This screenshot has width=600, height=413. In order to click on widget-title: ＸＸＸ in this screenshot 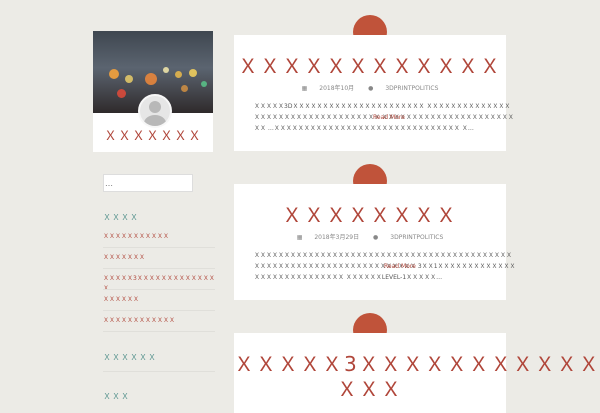, I will do `click(116, 396)`.